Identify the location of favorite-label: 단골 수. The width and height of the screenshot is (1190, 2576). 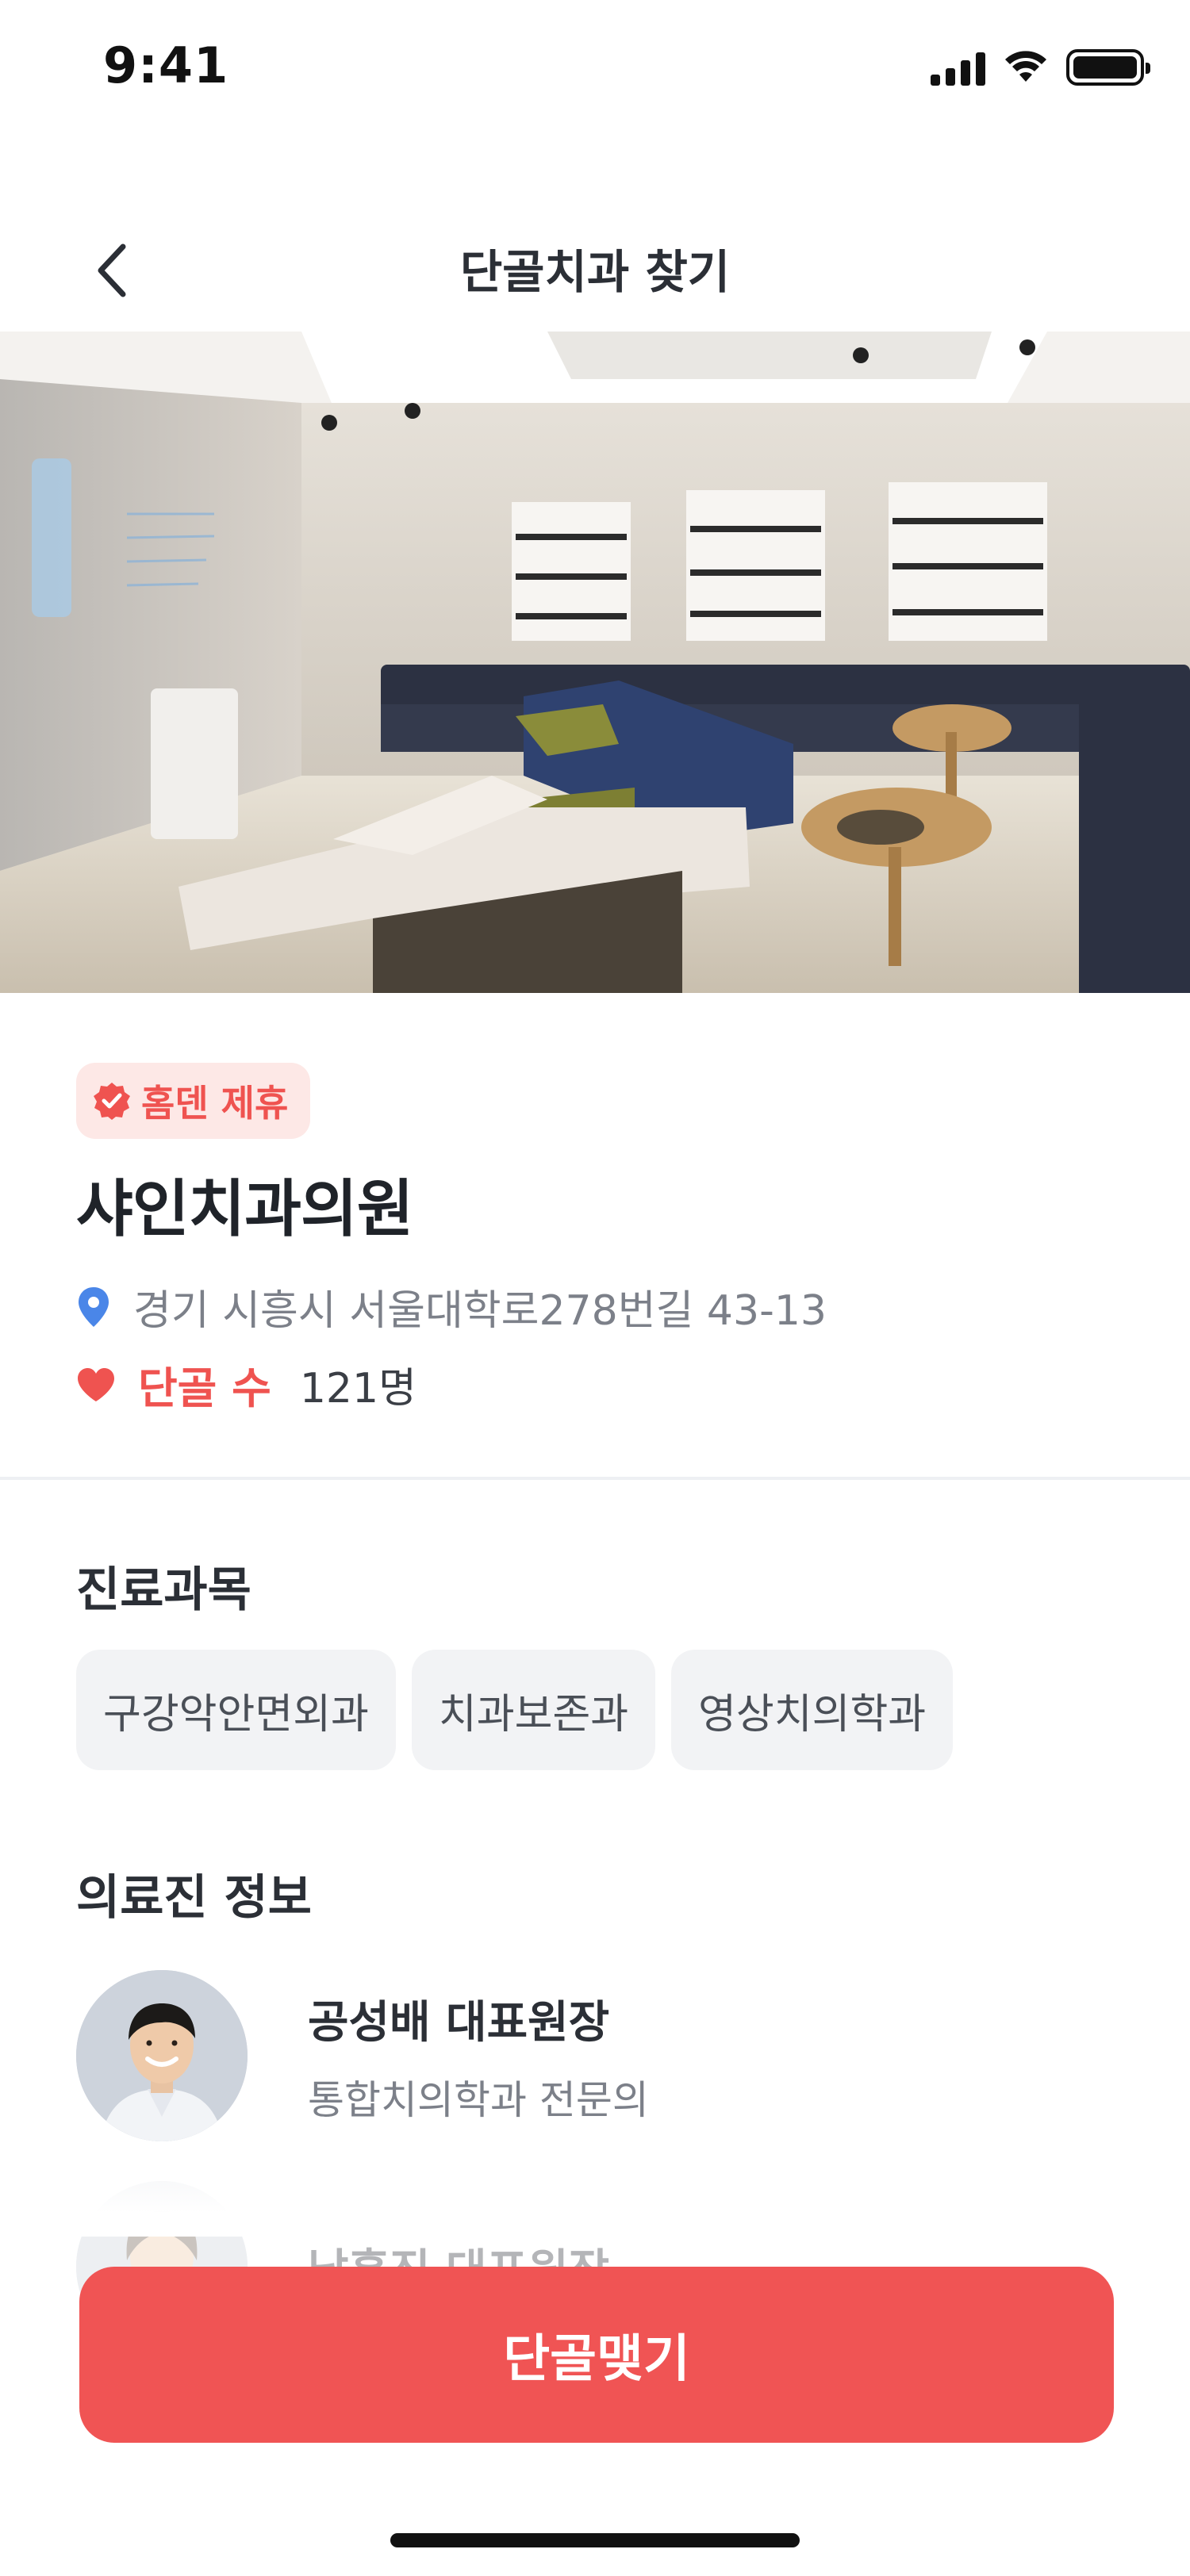
(204, 1388).